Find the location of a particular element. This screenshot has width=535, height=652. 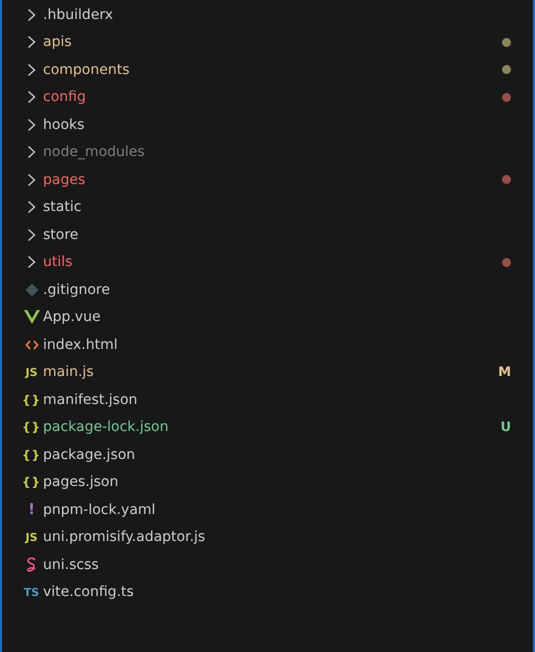

file-name: index.html is located at coordinates (279, 344).